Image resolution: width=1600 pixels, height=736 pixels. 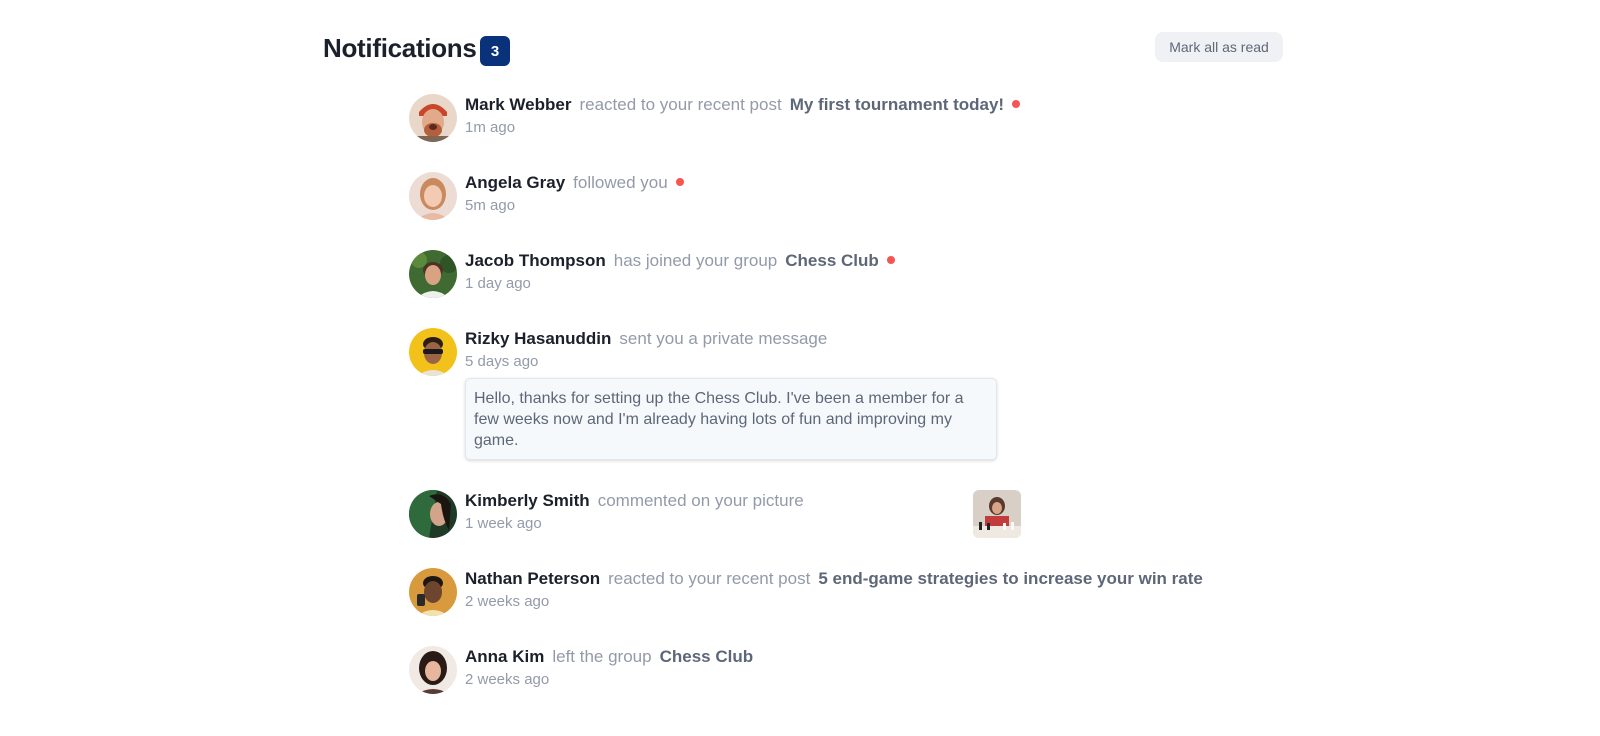 What do you see at coordinates (532, 578) in the screenshot?
I see `user-name: Nathan Peterson` at bounding box center [532, 578].